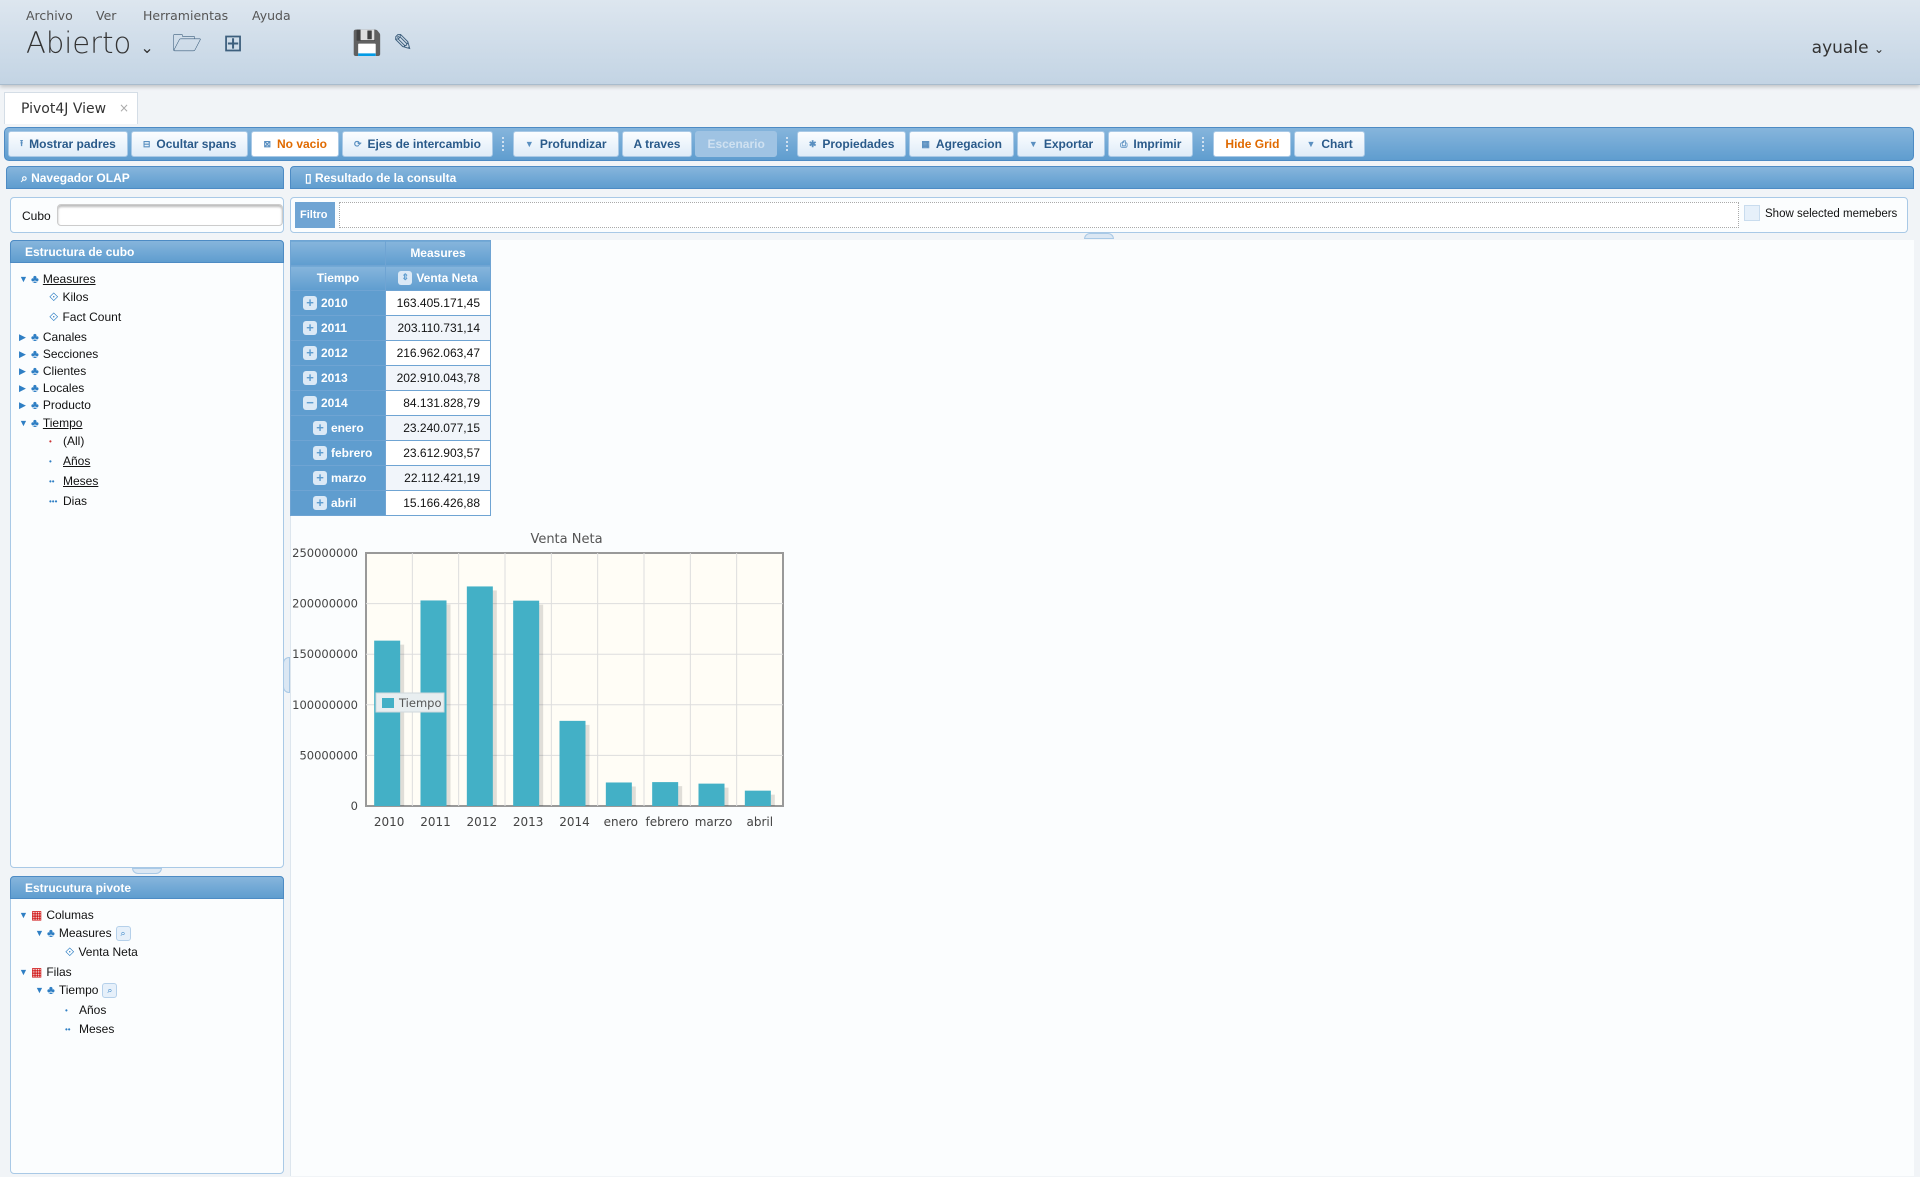 The image size is (1920, 1177). What do you see at coordinates (68, 297) in the screenshot?
I see `tree-item: ⟐ Kilos` at bounding box center [68, 297].